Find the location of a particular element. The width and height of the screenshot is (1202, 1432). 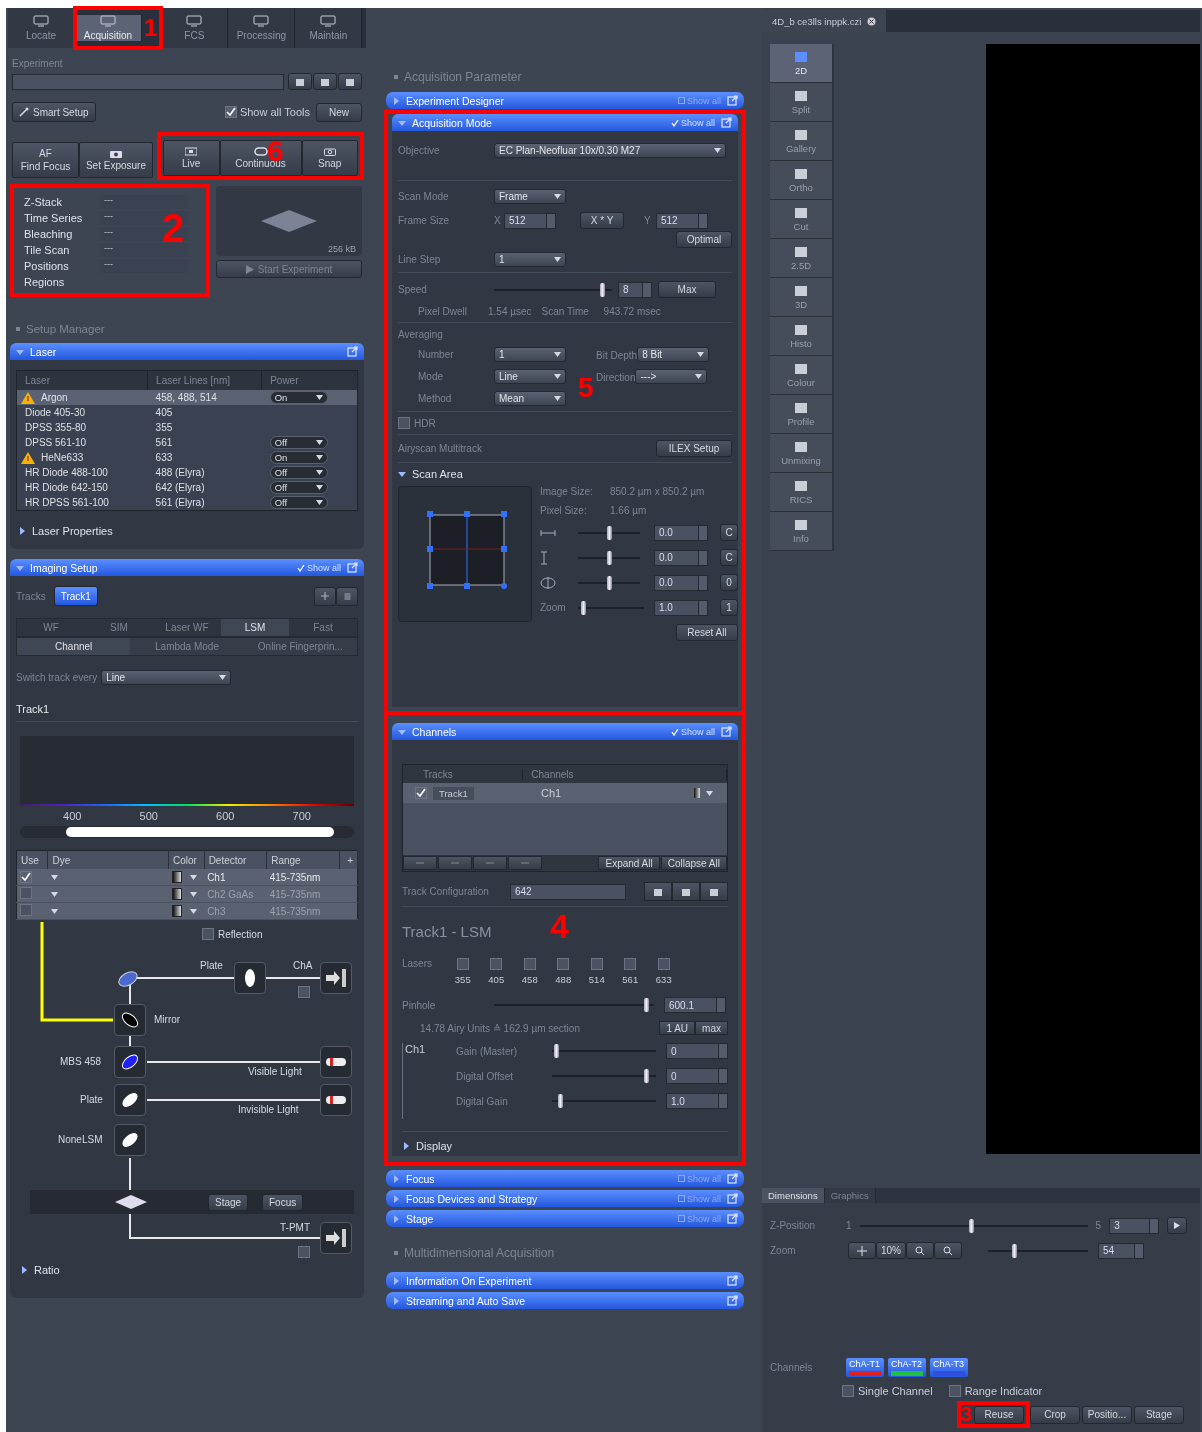

xy-button: X * Y is located at coordinates (602, 220).